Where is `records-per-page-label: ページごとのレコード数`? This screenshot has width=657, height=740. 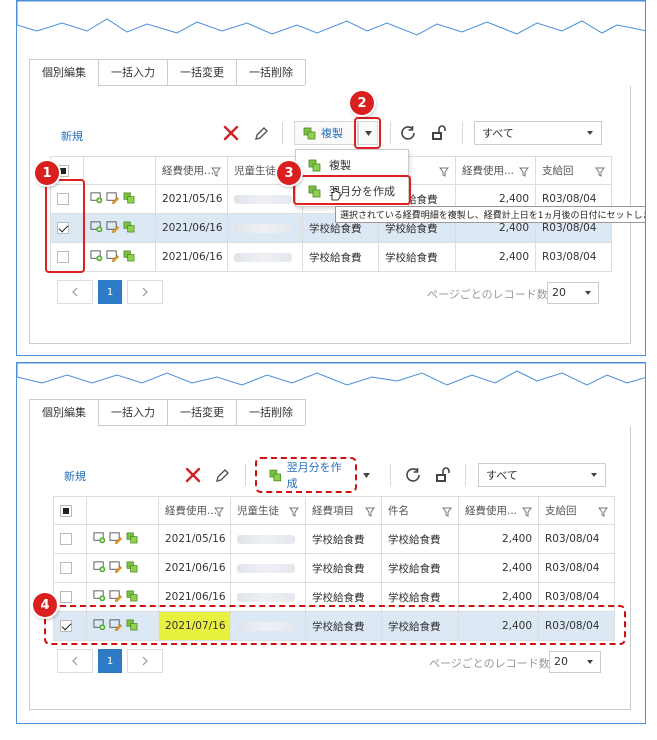
records-per-page-label: ページごとのレコード数 is located at coordinates (487, 294).